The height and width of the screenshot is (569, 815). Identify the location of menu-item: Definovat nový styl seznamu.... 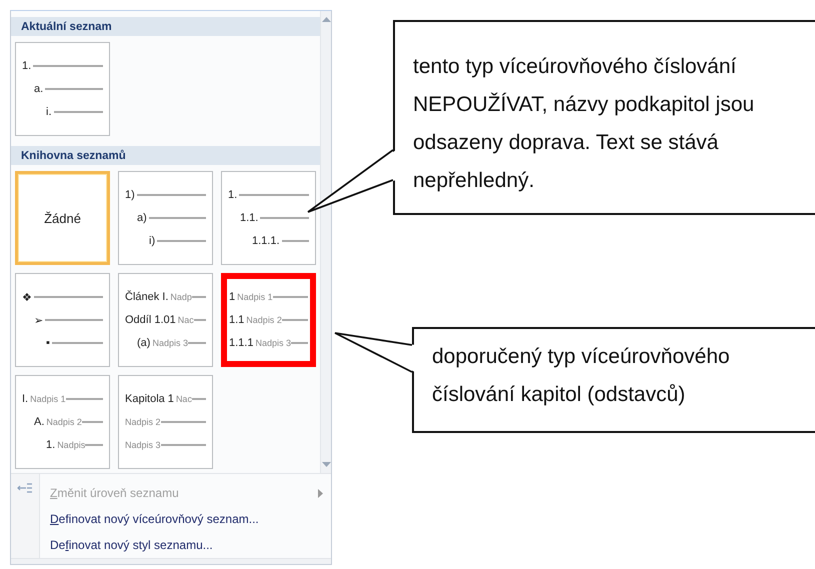
(185, 545).